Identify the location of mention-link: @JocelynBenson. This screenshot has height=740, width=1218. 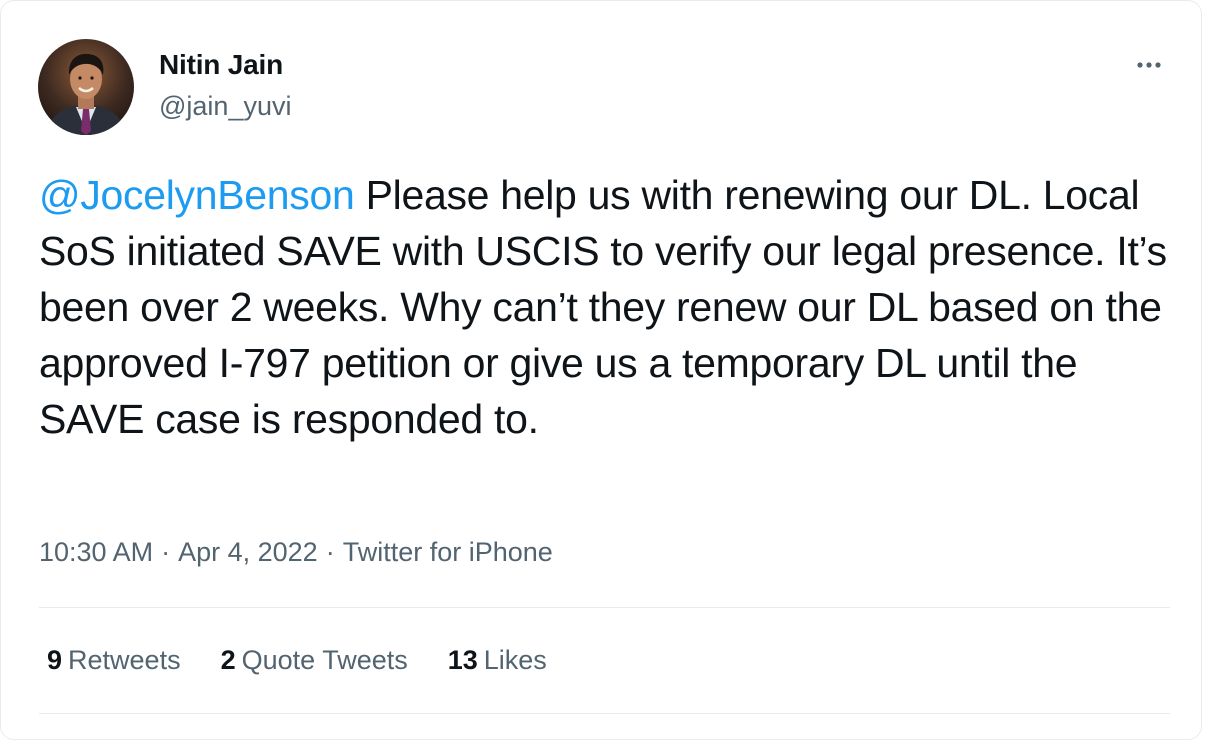
(197, 195).